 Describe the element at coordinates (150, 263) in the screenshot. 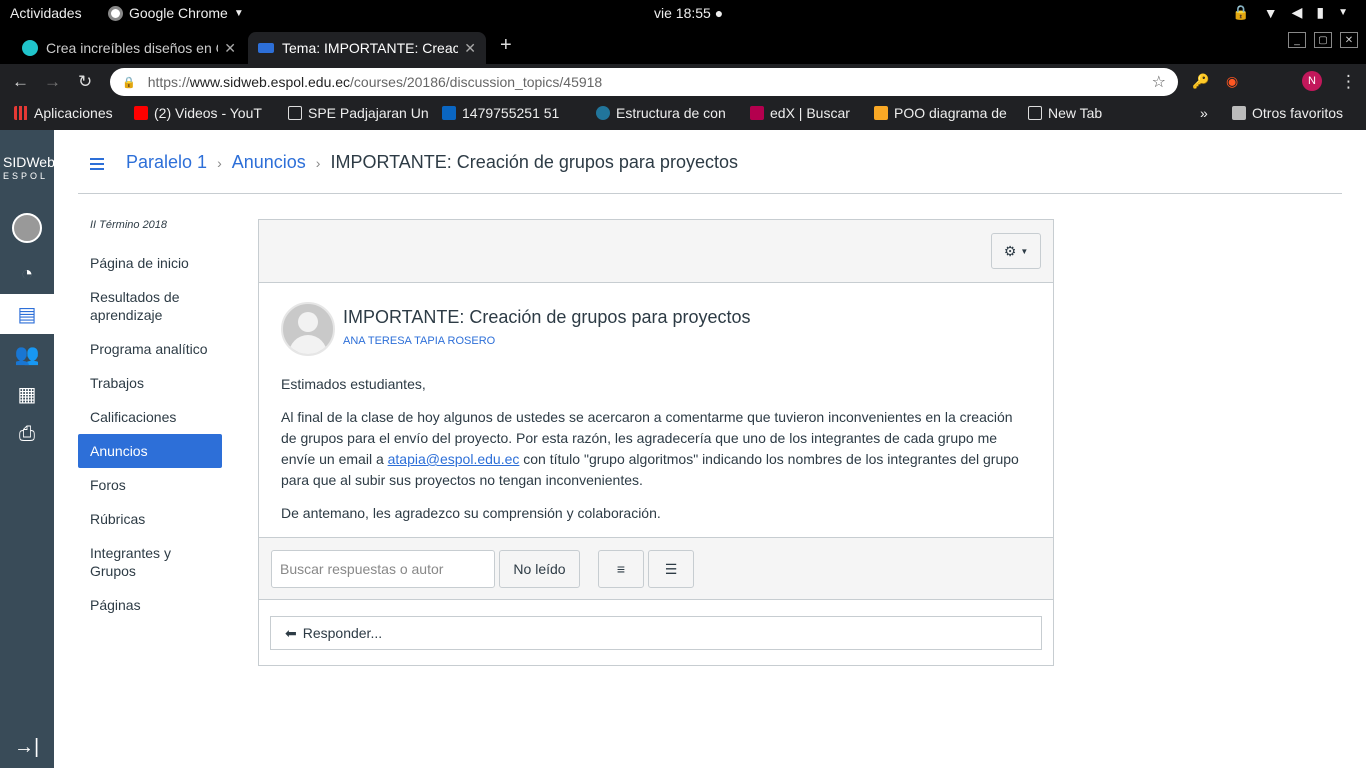

I see `course-nav-item-home: Página de inicio` at that location.